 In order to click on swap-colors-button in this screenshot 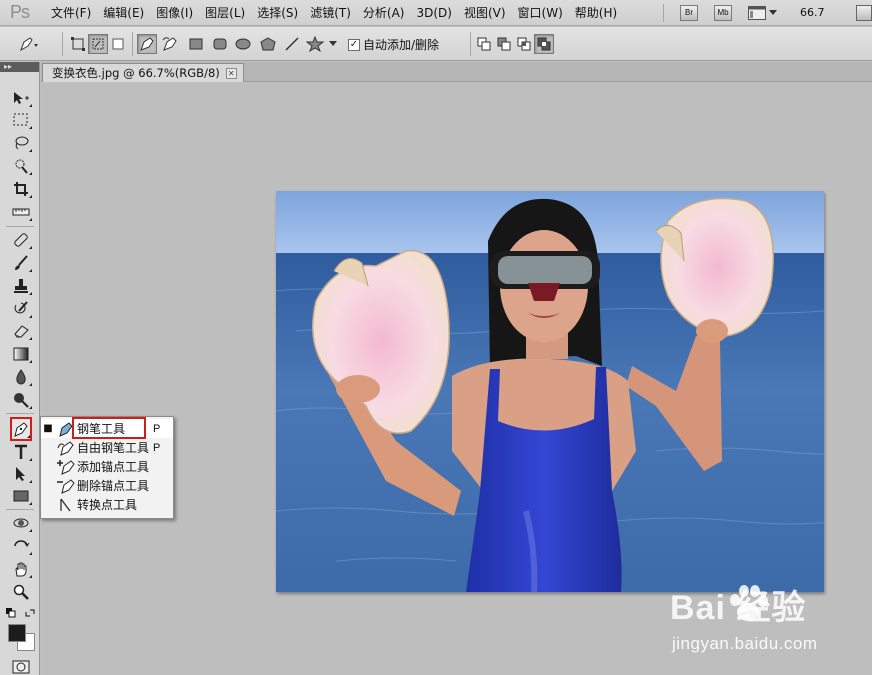, I will do `click(30, 612)`.